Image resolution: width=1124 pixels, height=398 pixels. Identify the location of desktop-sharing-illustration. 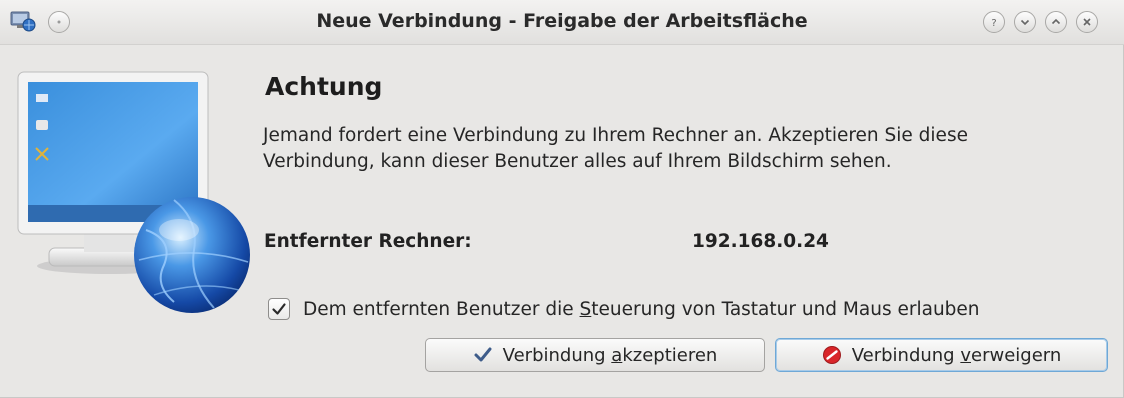
(133, 195).